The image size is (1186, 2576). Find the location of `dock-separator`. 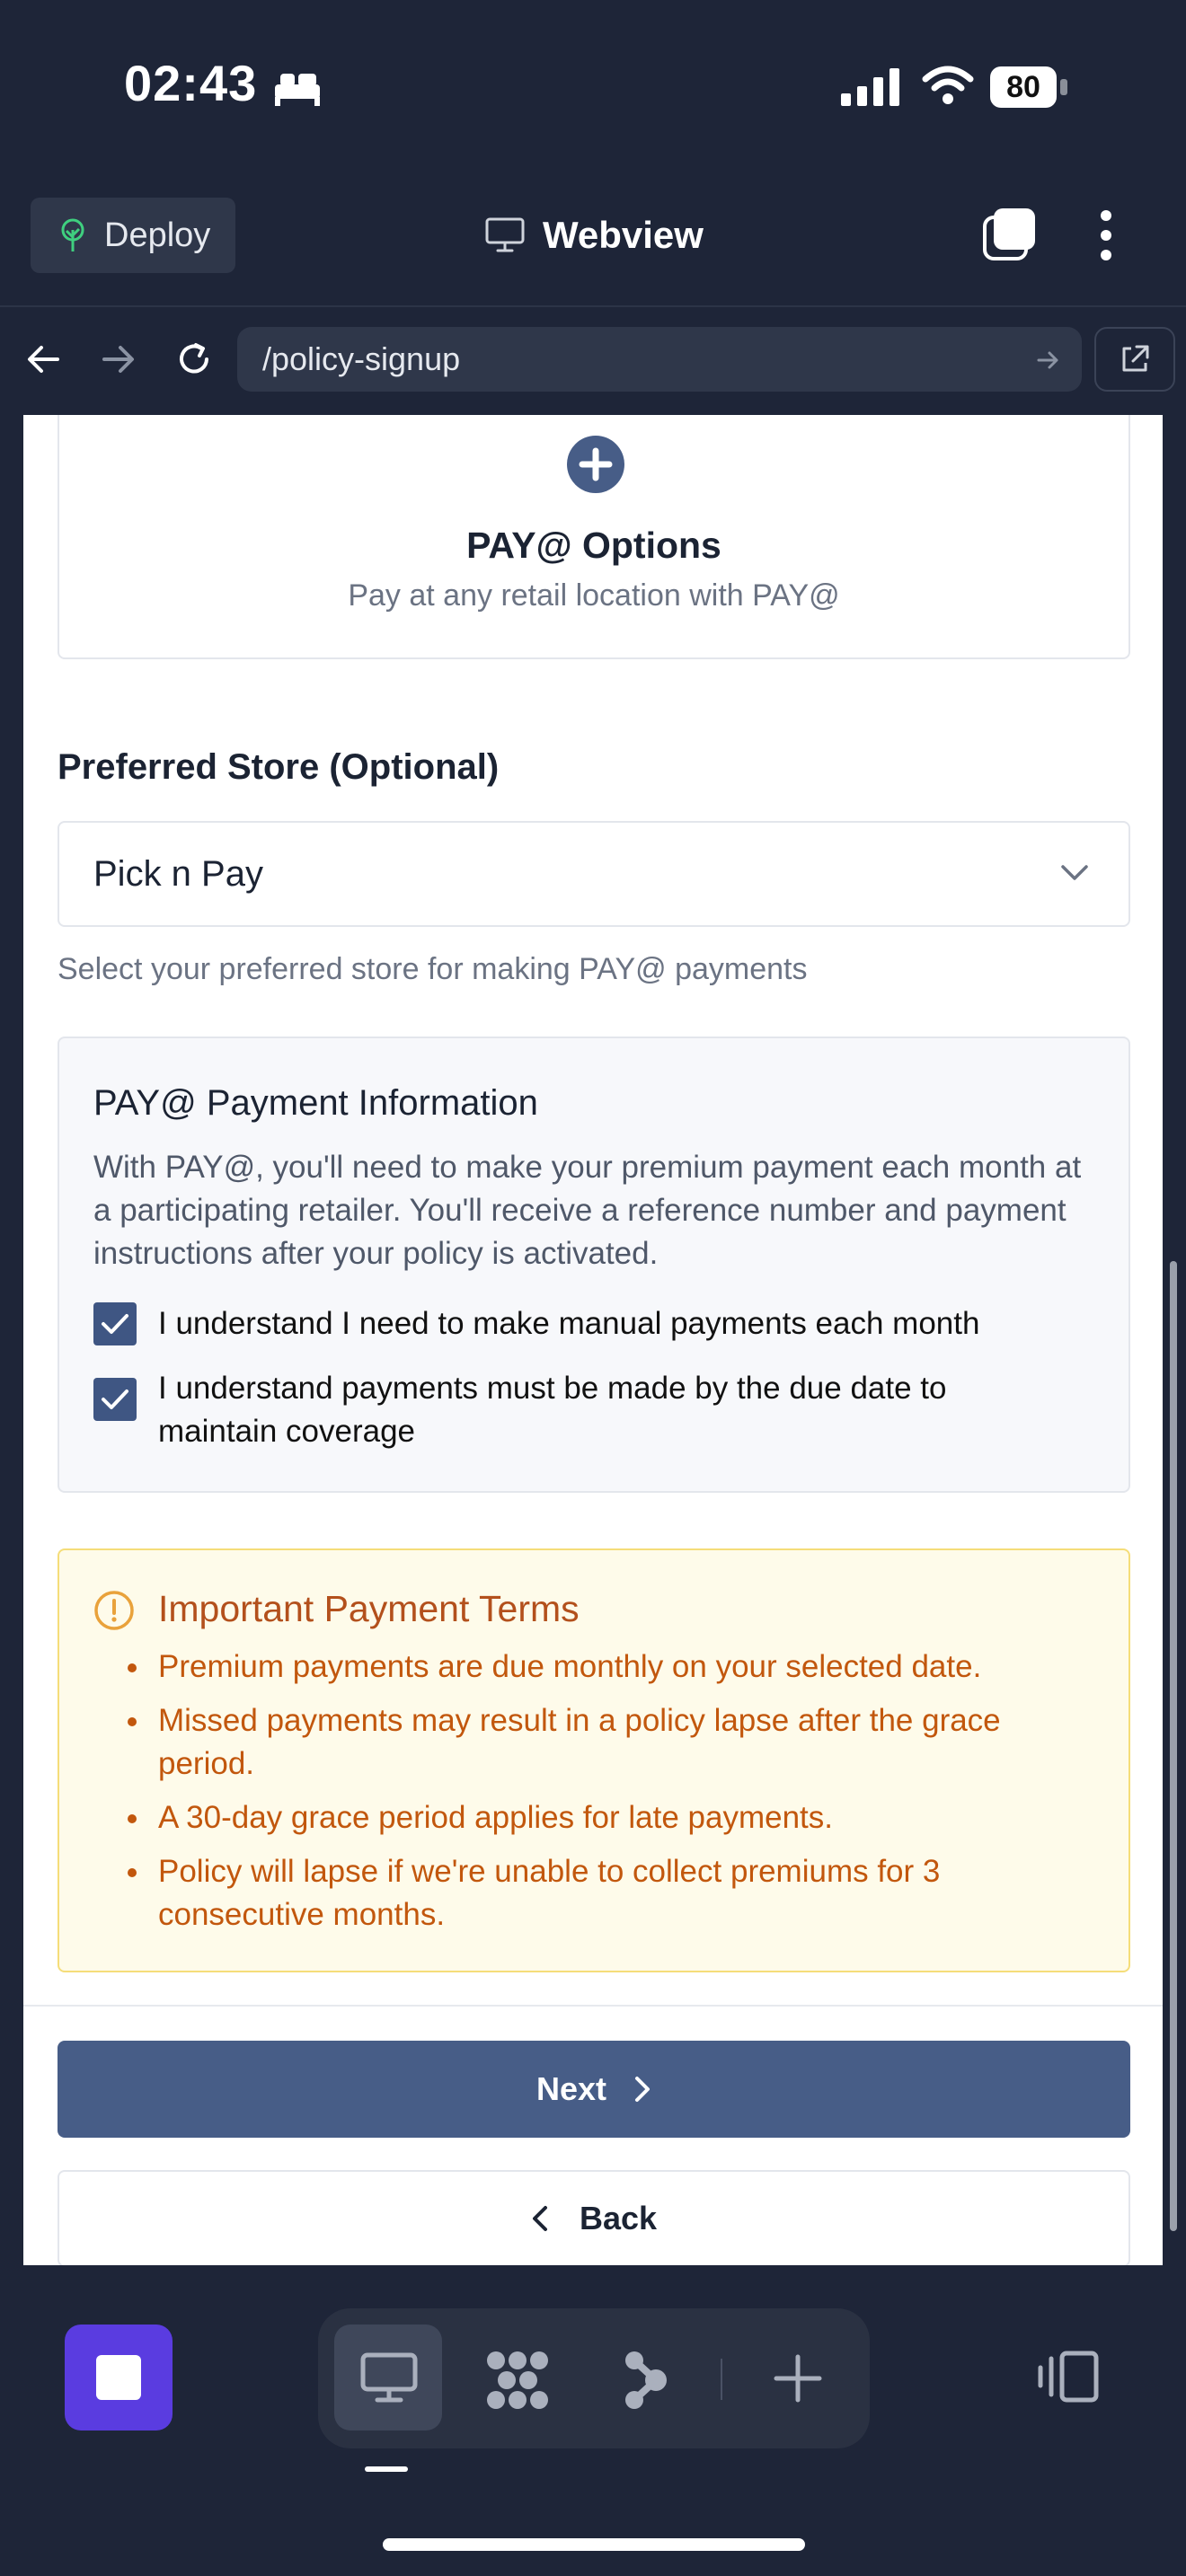

dock-separator is located at coordinates (721, 2379).